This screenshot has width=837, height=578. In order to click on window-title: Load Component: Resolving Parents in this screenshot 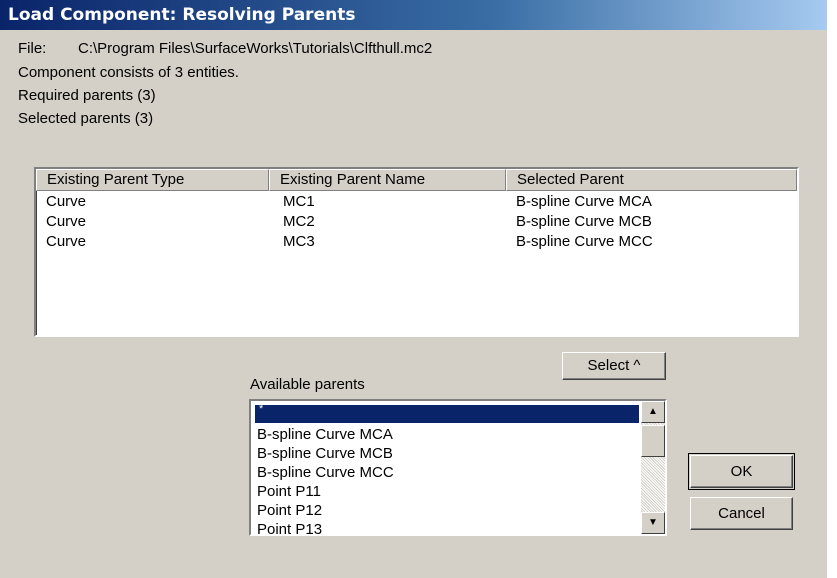, I will do `click(182, 15)`.